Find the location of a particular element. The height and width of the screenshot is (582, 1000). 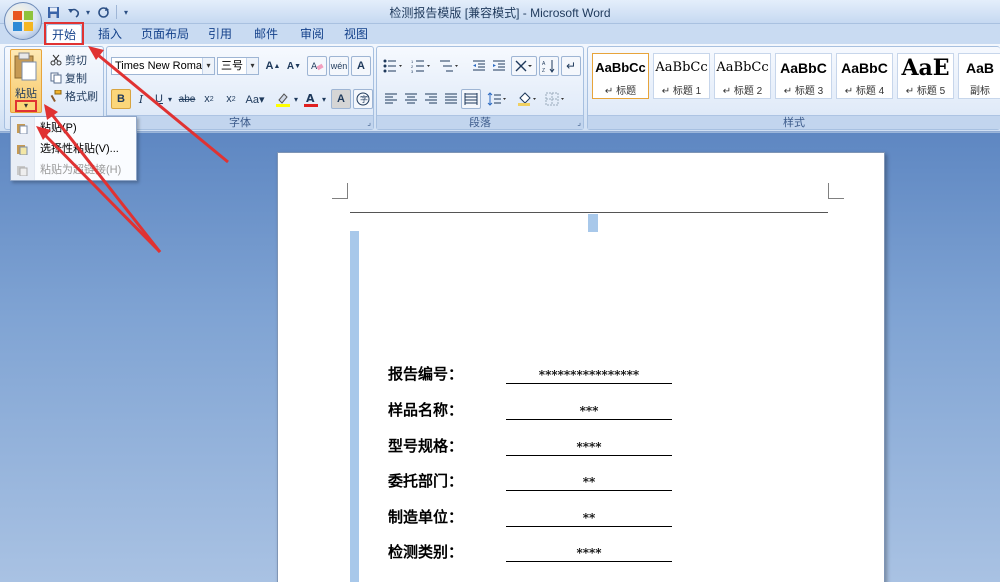

tab-page-layout: 页面布局 is located at coordinates (165, 34).